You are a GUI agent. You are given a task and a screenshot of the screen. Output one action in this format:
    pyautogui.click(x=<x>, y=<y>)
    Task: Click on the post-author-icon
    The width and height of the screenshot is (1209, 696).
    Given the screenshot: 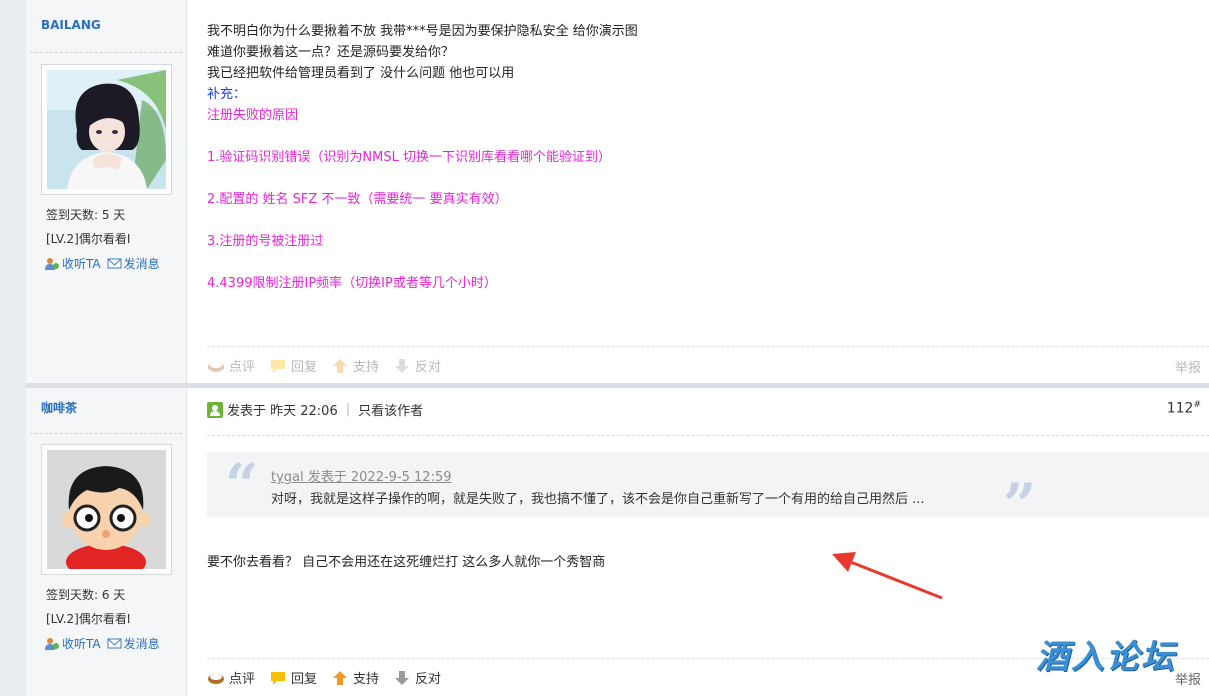 What is the action you would take?
    pyautogui.click(x=215, y=409)
    